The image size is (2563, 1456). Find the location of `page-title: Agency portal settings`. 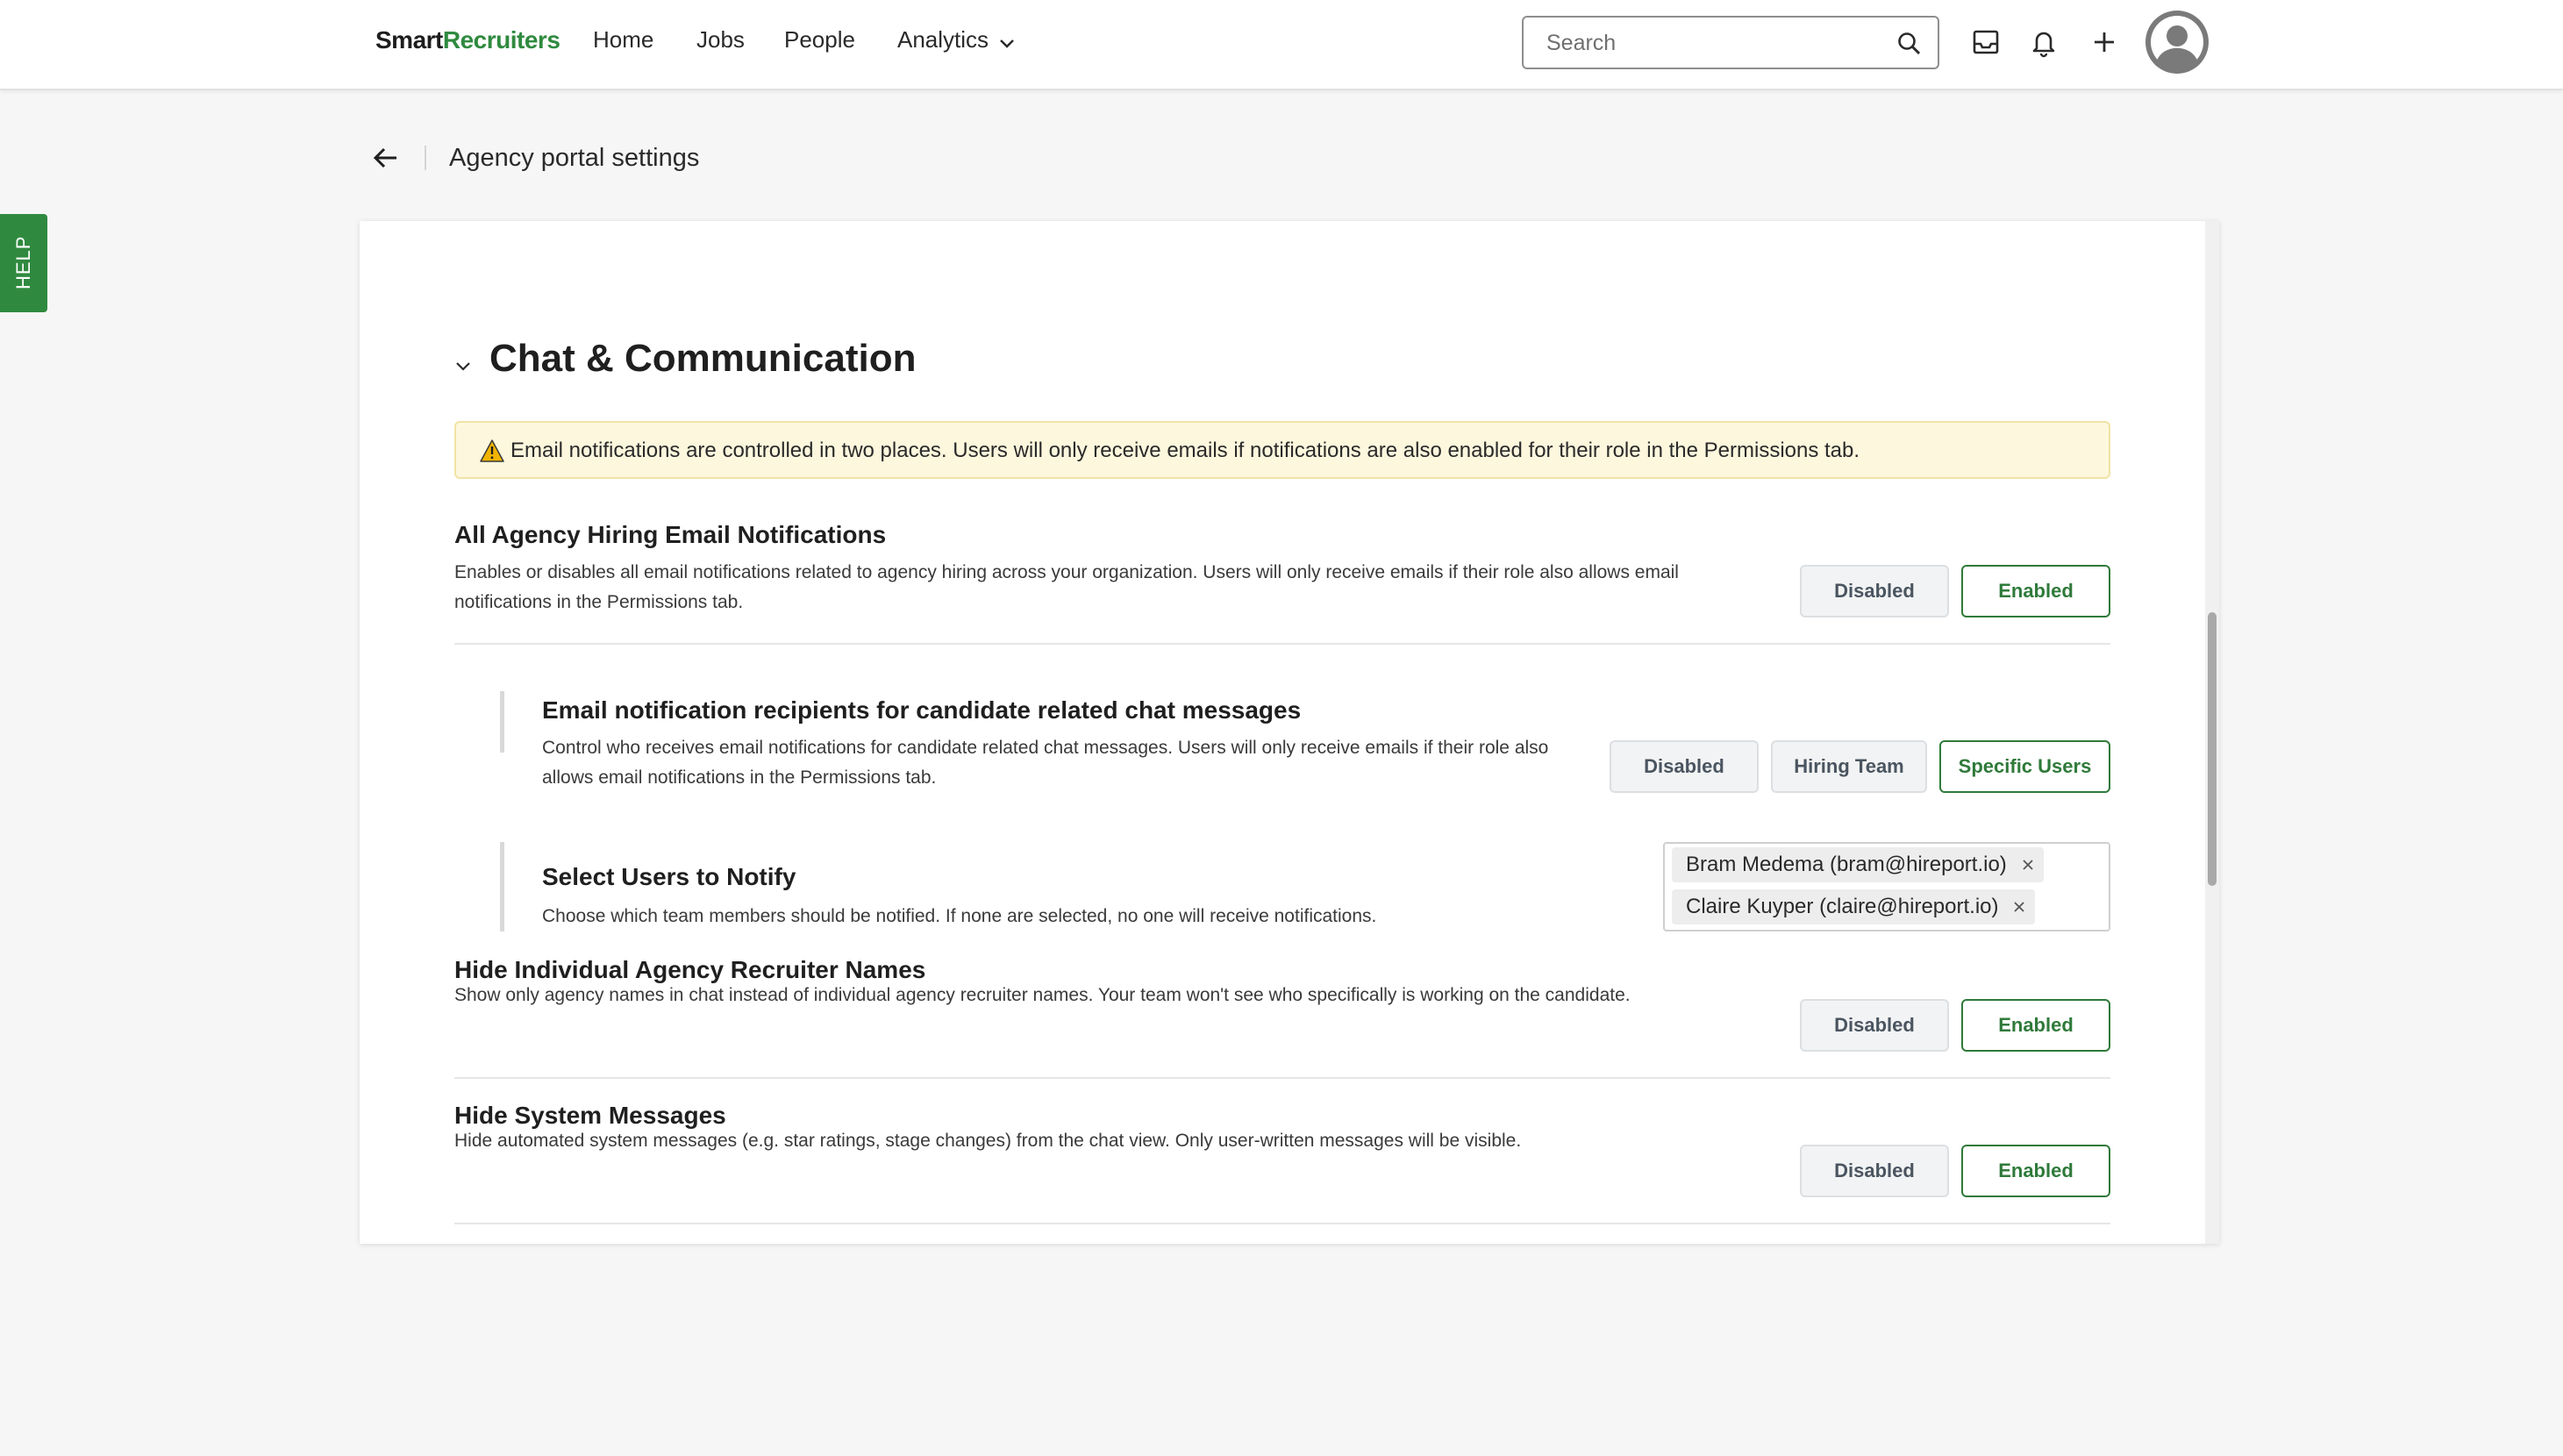

page-title: Agency portal settings is located at coordinates (574, 158).